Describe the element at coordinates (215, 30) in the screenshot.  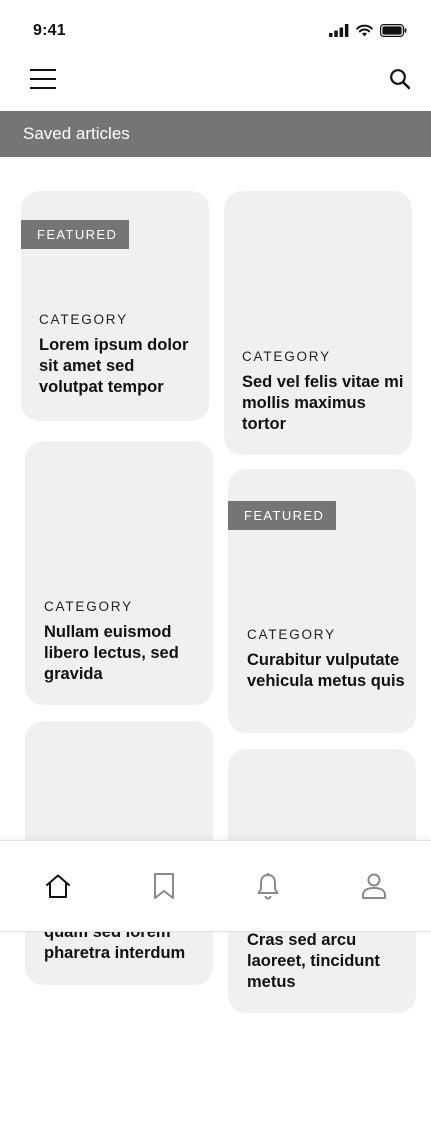
I see `status-bar: 9:41` at that location.